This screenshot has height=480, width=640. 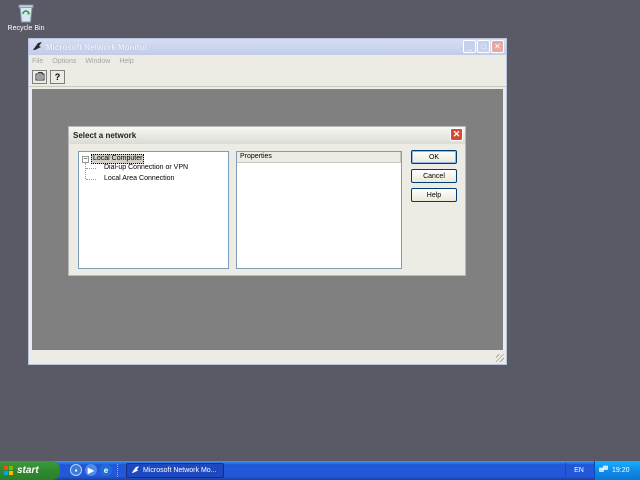 What do you see at coordinates (146, 168) in the screenshot?
I see `tree-item-dialup: Dial-up Connection or VPN` at bounding box center [146, 168].